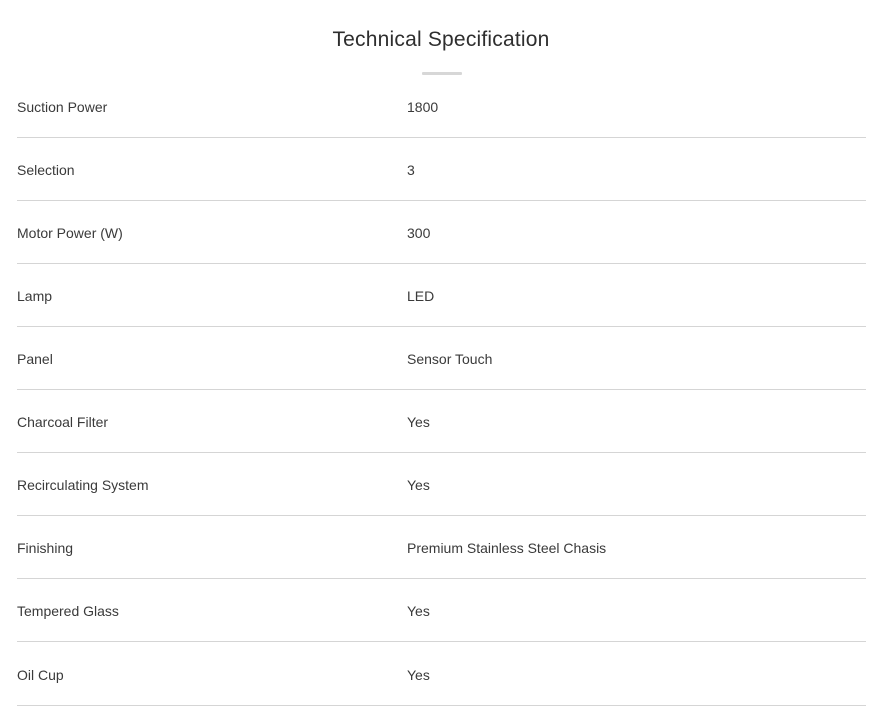 The height and width of the screenshot is (713, 872). Describe the element at coordinates (46, 170) in the screenshot. I see `spec-label: Selection` at that location.